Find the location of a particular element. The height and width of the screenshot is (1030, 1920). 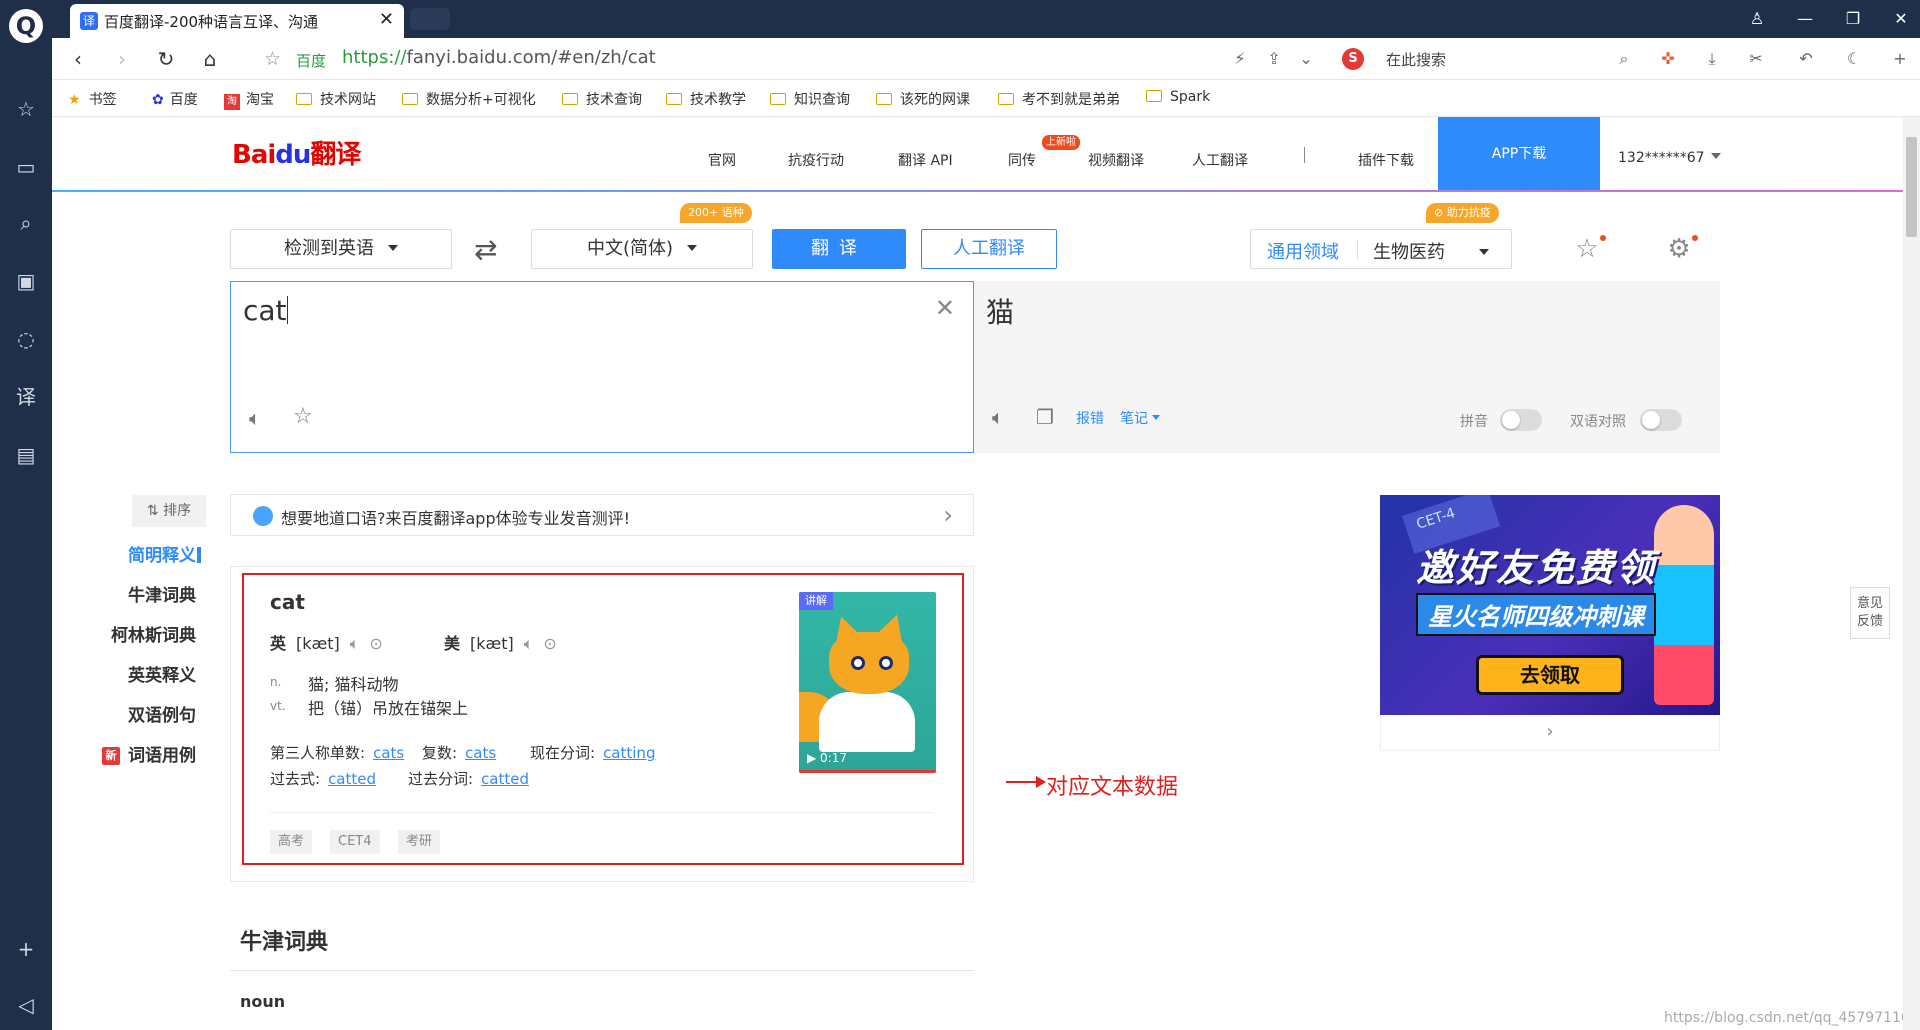

settings-gear-icon: ⚙ is located at coordinates (1679, 249).